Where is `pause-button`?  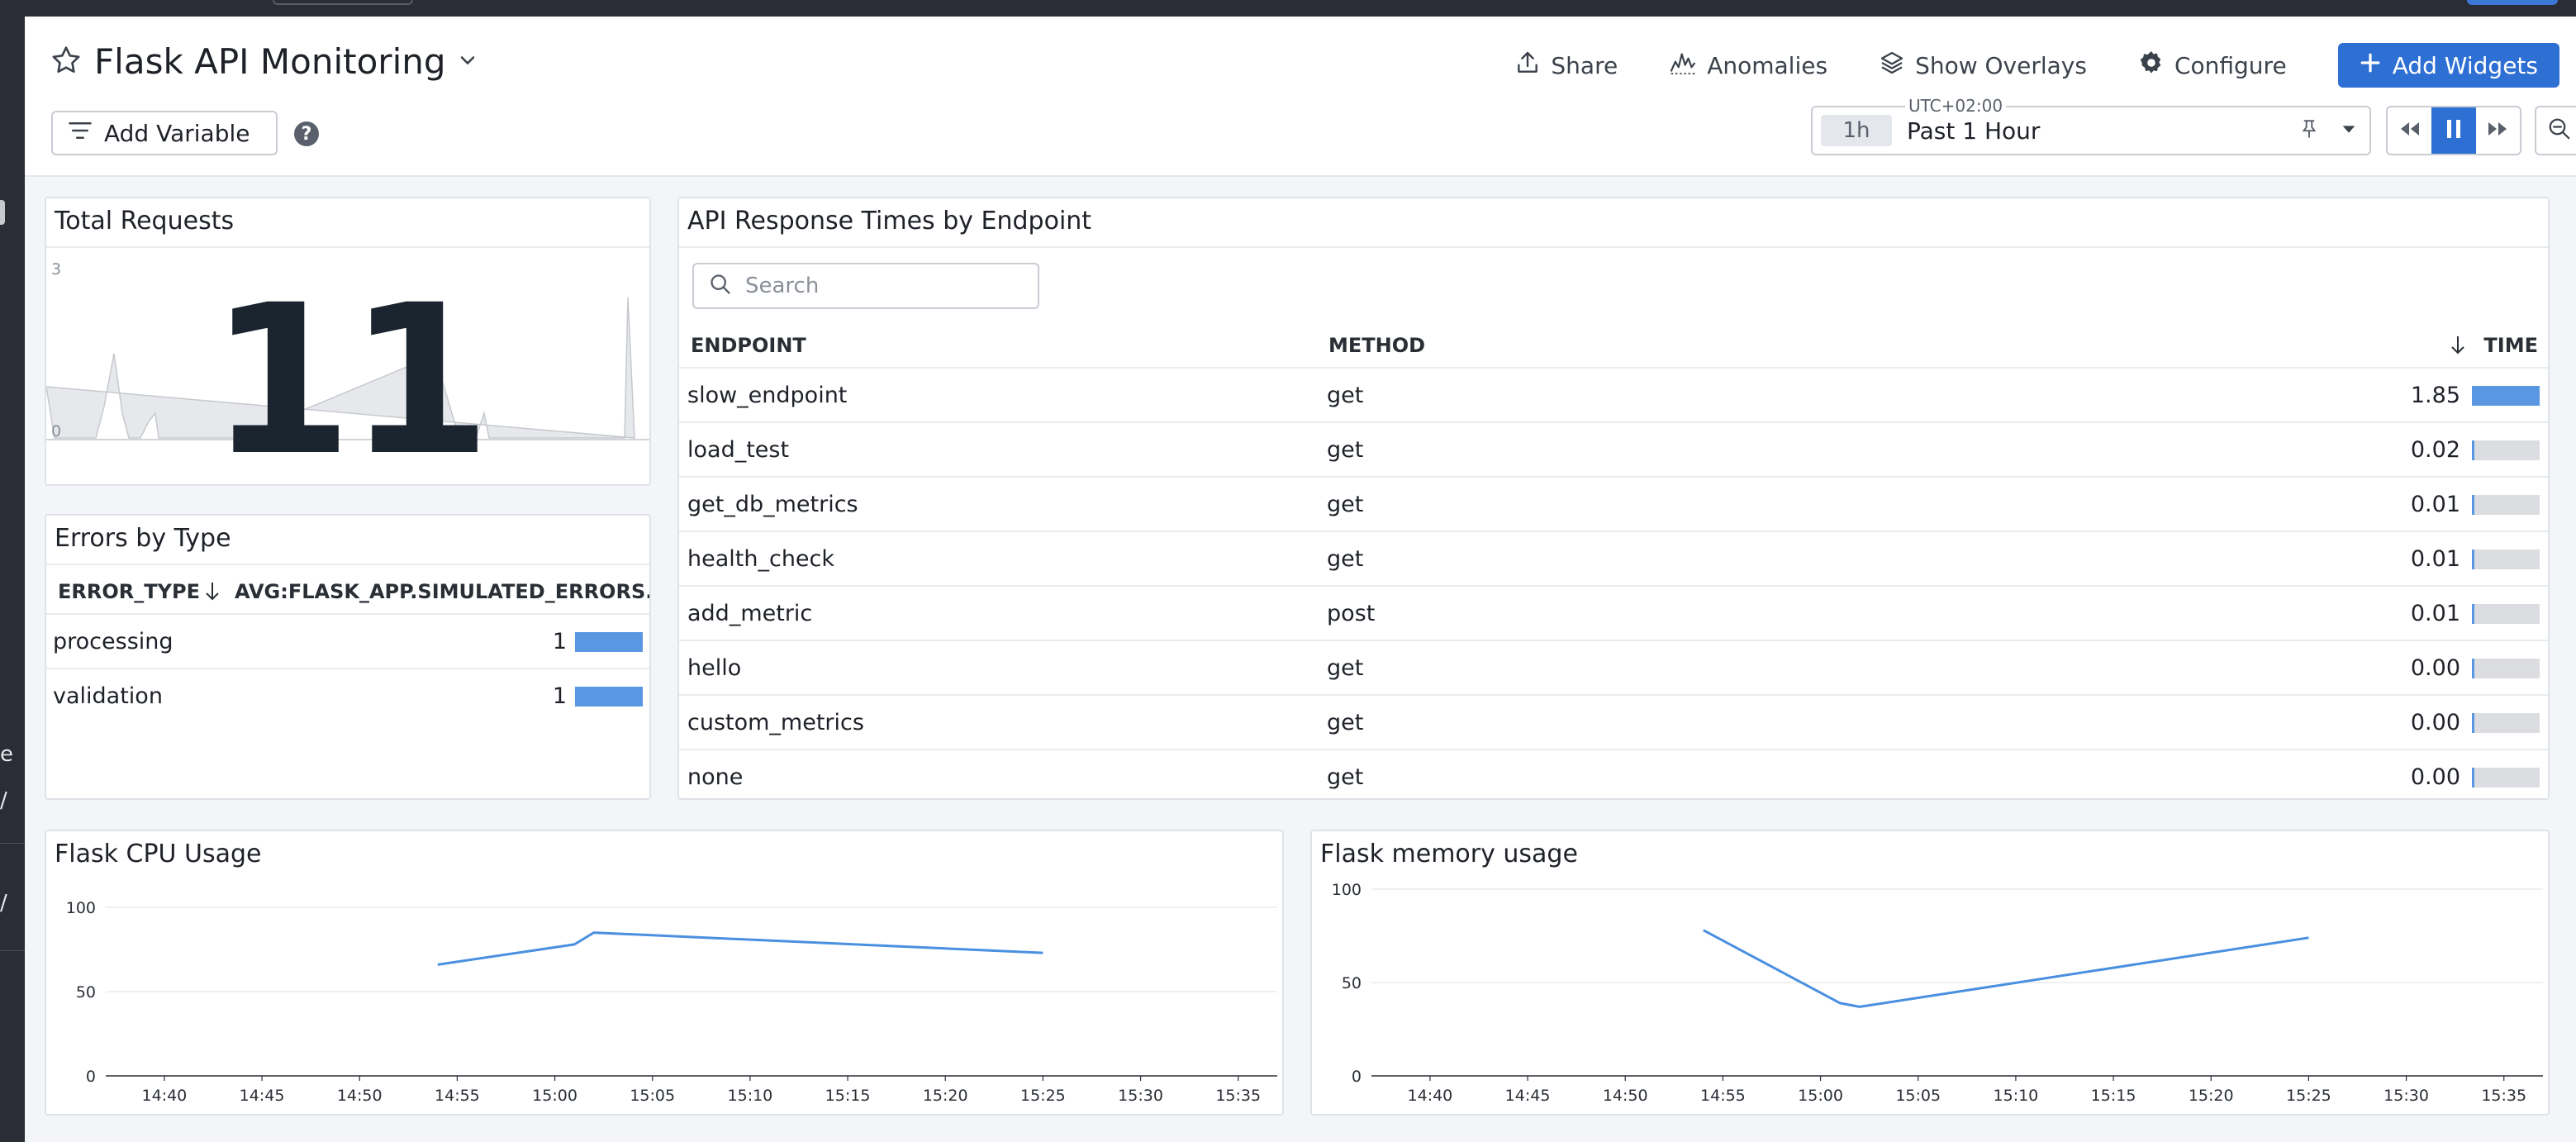 pause-button is located at coordinates (2453, 130).